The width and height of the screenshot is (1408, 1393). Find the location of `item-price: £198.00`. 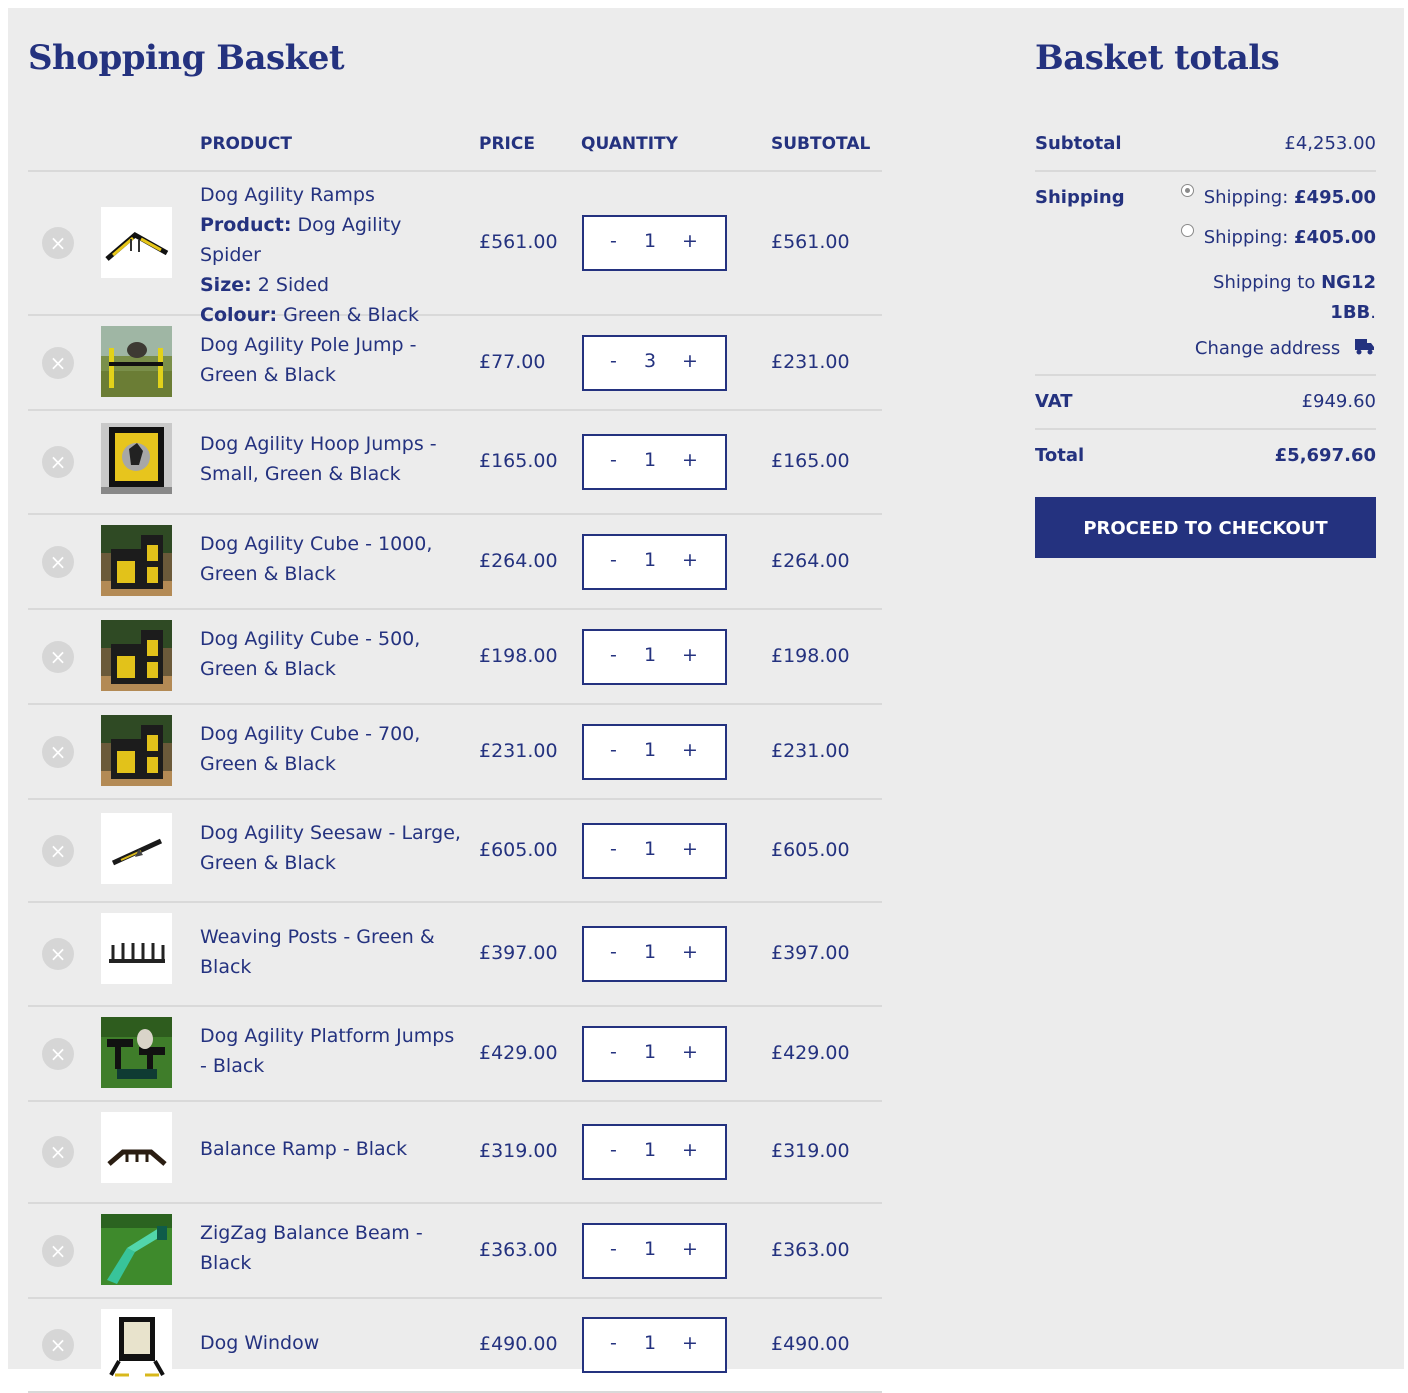

item-price: £198.00 is located at coordinates (518, 656).